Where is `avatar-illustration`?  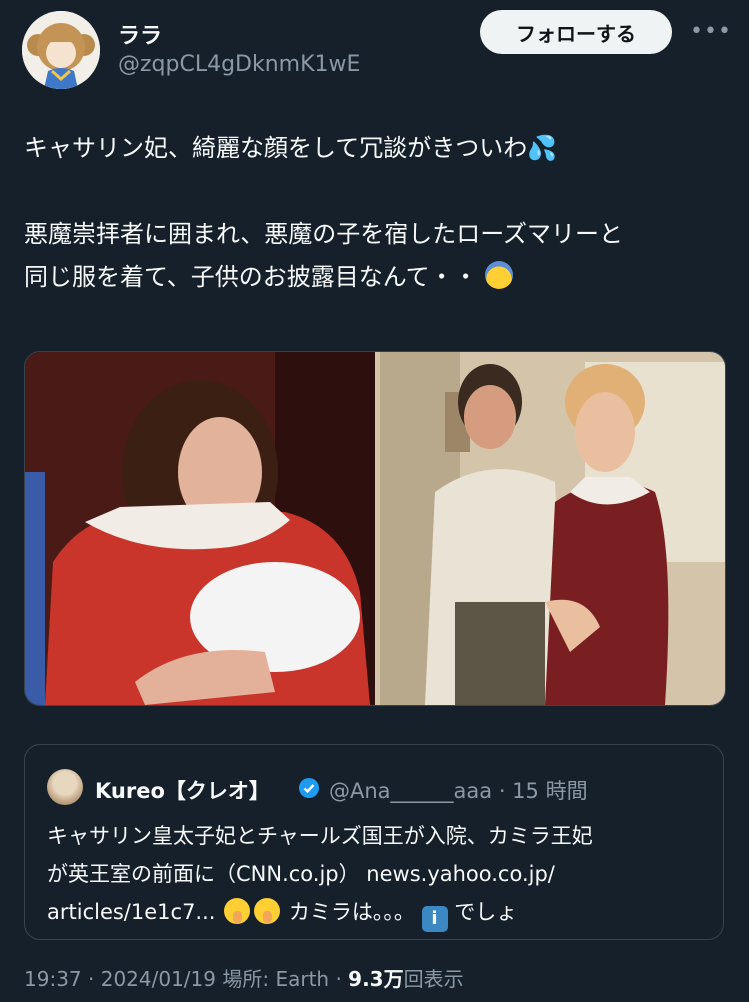 avatar-illustration is located at coordinates (61, 50).